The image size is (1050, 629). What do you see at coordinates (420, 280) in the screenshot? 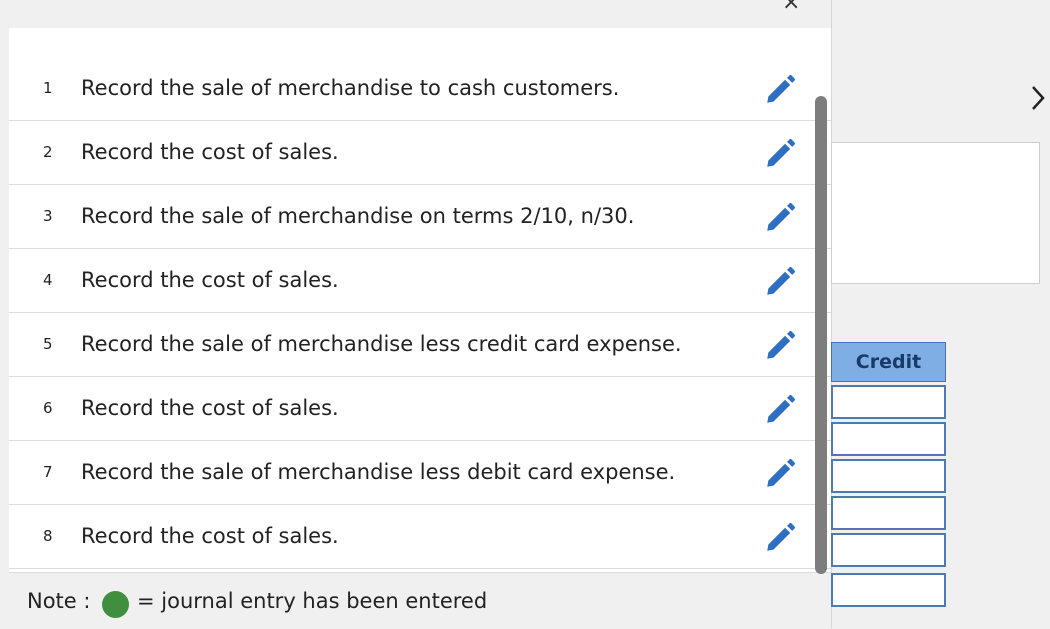
I see `list-item: 4 Record the cost of sales.` at bounding box center [420, 280].